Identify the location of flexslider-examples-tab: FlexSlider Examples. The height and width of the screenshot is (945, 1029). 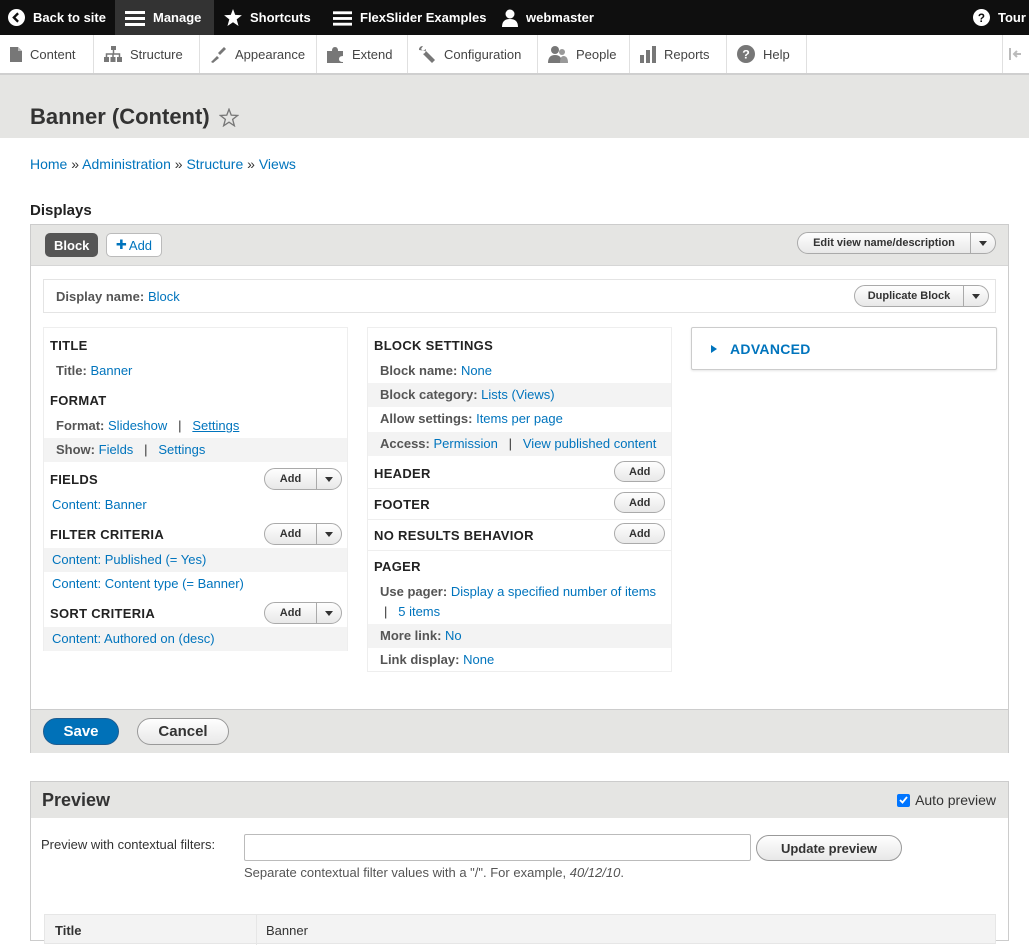
(409, 17).